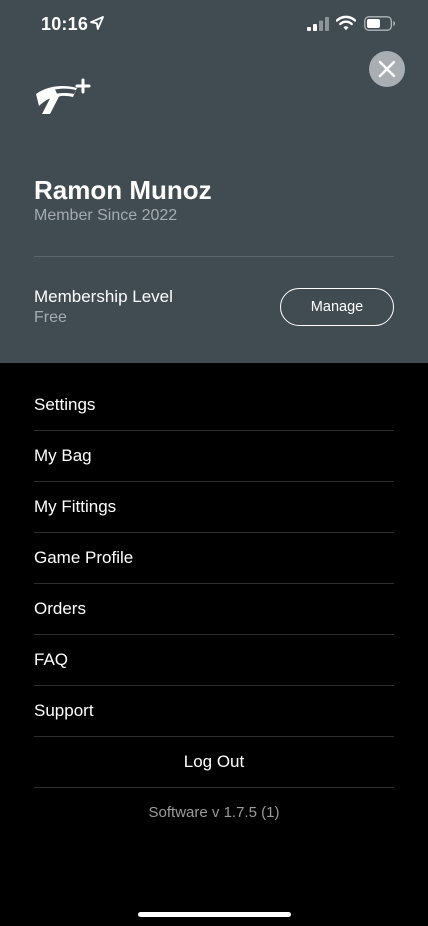 This screenshot has height=926, width=428. Describe the element at coordinates (214, 609) in the screenshot. I see `menu-item-orders: Orders` at that location.